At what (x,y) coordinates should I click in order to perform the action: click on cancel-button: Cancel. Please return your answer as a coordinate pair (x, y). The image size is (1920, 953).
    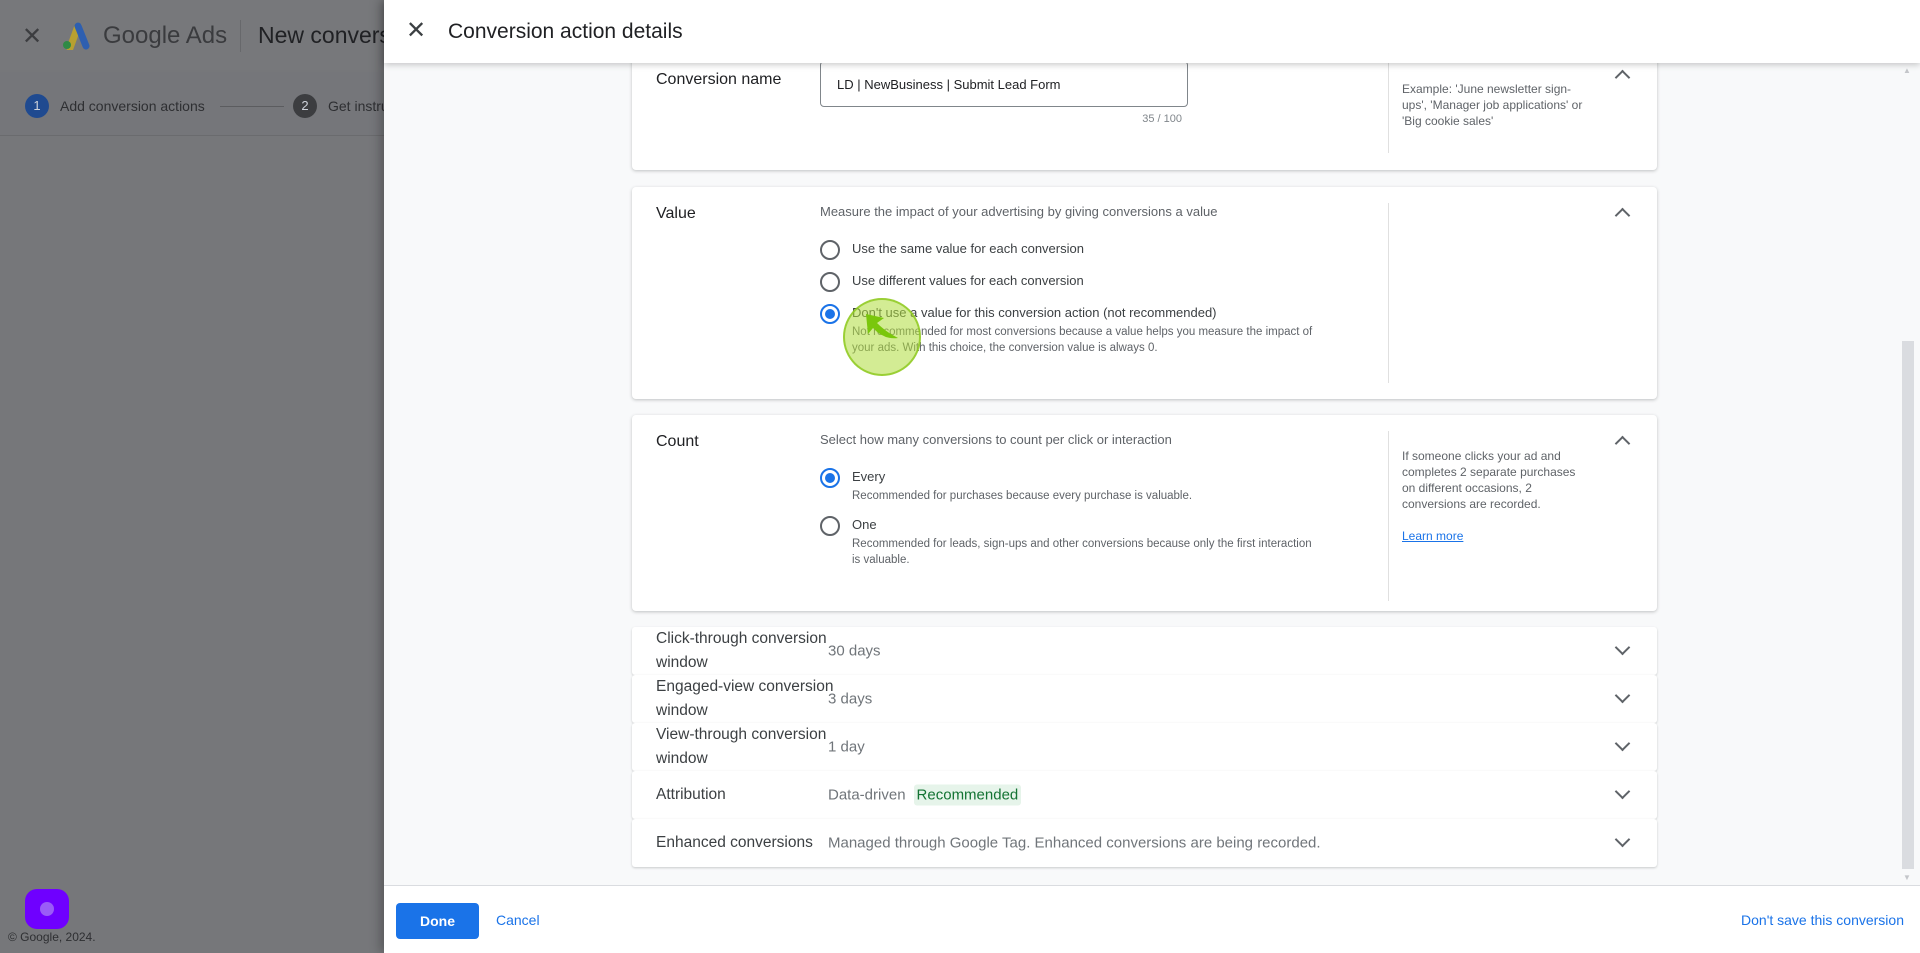
    Looking at the image, I should click on (518, 920).